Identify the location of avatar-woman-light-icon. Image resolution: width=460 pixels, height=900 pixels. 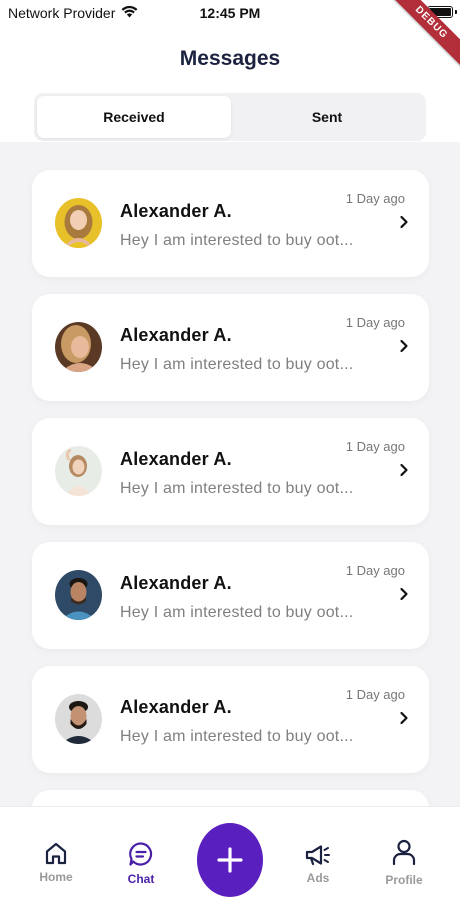
(78, 471).